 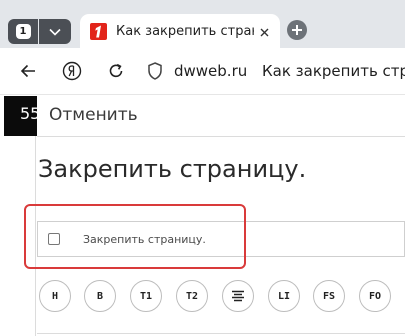 I want to click on arrow-left-icon, so click(x=27, y=71).